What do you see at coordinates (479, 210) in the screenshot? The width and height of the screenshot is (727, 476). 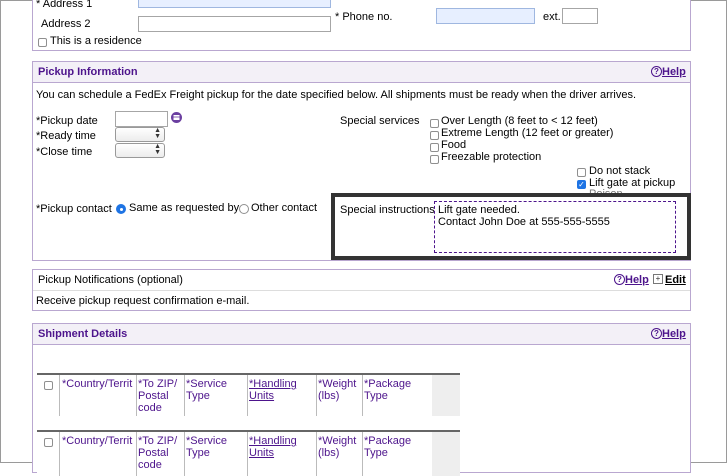 I see `instructions-line: Lift gate needed.` at bounding box center [479, 210].